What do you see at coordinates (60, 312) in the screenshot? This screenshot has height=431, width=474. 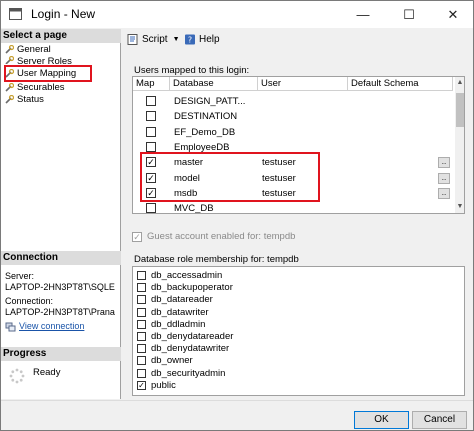 I see `connection-value: LAPTOP-2HN3PT8T\Prana` at bounding box center [60, 312].